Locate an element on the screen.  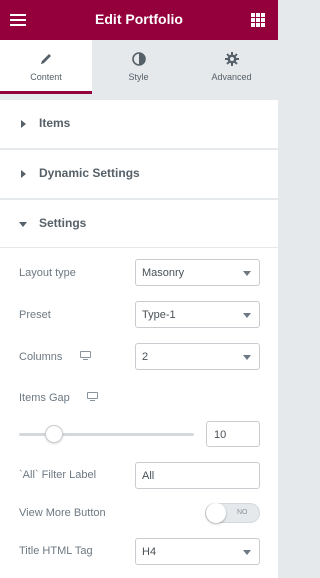
editor-header: Edit Portfolio is located at coordinates (139, 20).